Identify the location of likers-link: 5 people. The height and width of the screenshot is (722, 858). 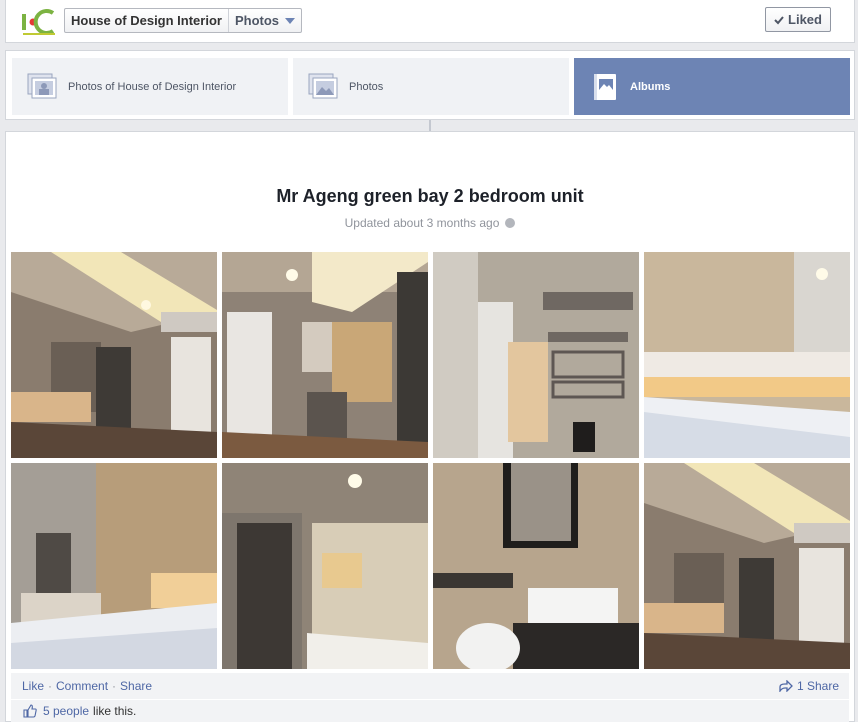
(66, 711).